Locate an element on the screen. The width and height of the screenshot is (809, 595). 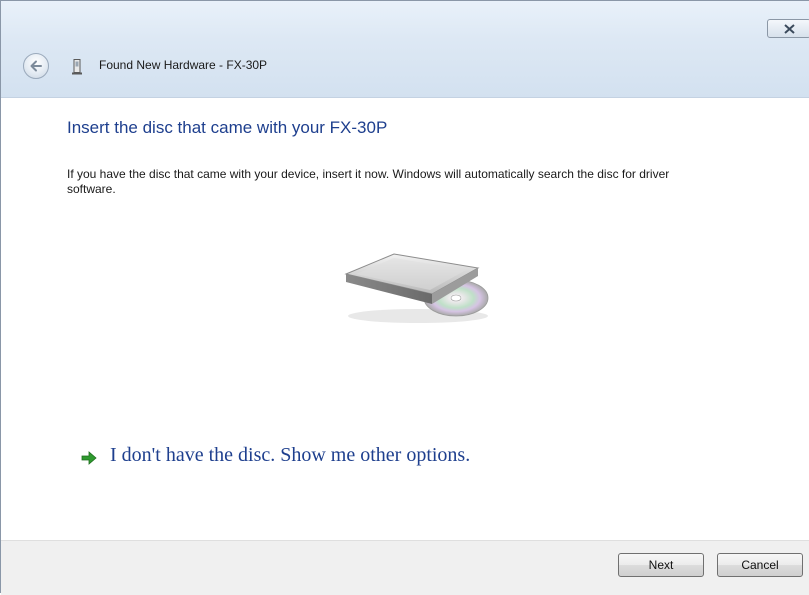
close-button is located at coordinates (788, 28).